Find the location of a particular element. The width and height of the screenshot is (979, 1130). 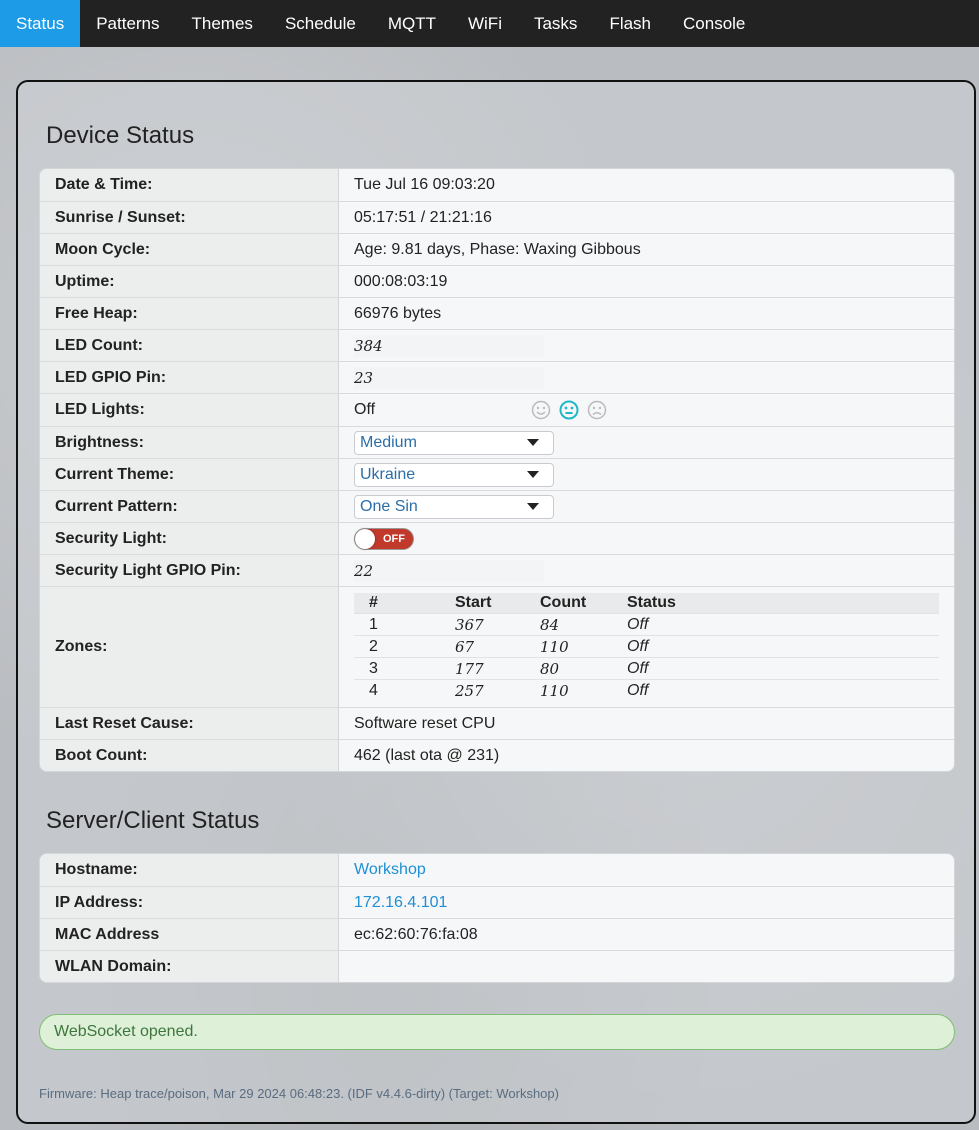

table-row: Zones: # Start Count Status 1 367 84 Off is located at coordinates (497, 646).